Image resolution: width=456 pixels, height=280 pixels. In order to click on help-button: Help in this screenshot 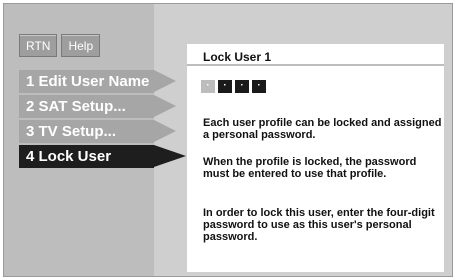, I will do `click(81, 45)`.